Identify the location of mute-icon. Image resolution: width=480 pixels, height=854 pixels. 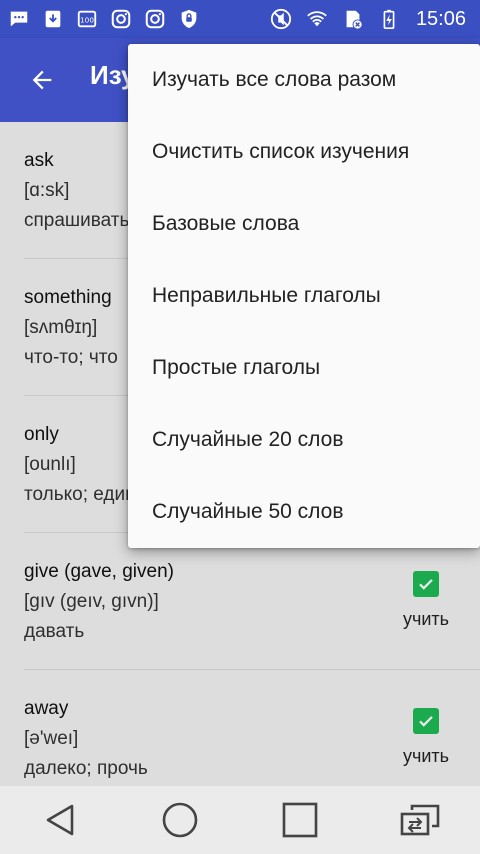
(281, 19).